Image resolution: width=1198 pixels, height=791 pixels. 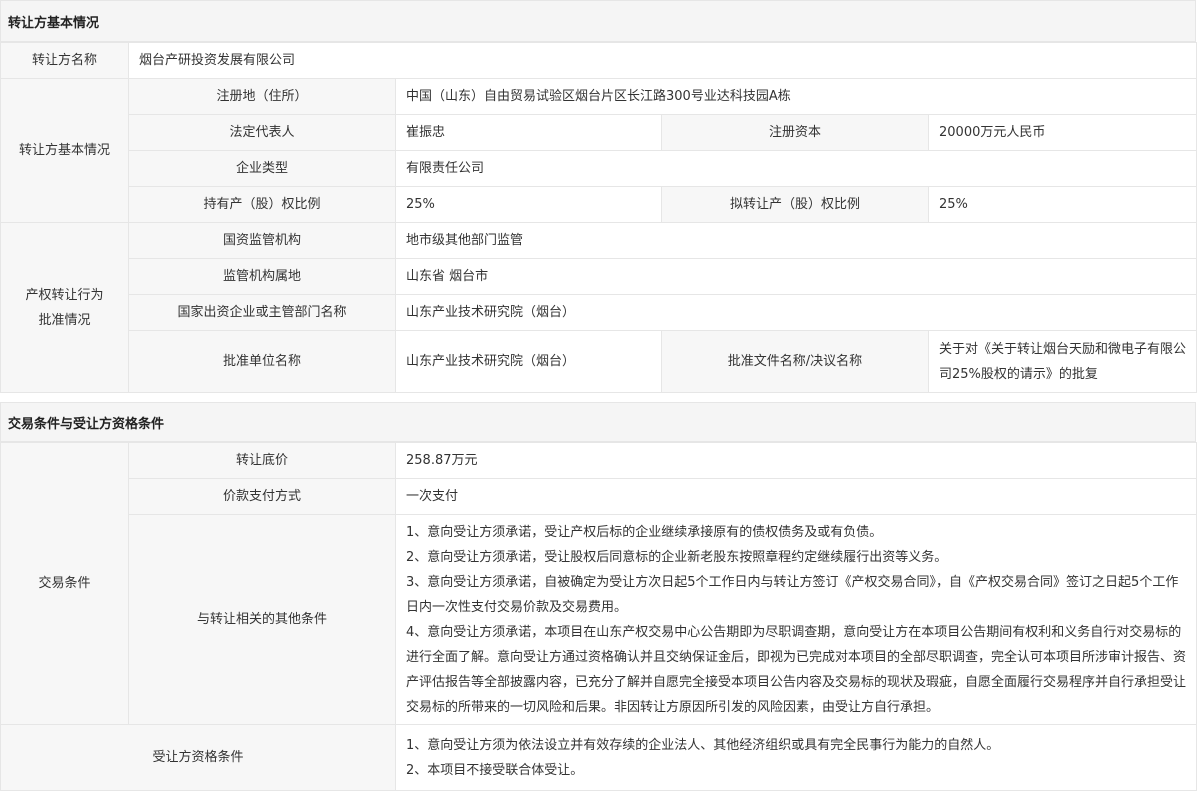 What do you see at coordinates (64, 583) in the screenshot?
I see `trade-conditions-group-label: 交易条件` at bounding box center [64, 583].